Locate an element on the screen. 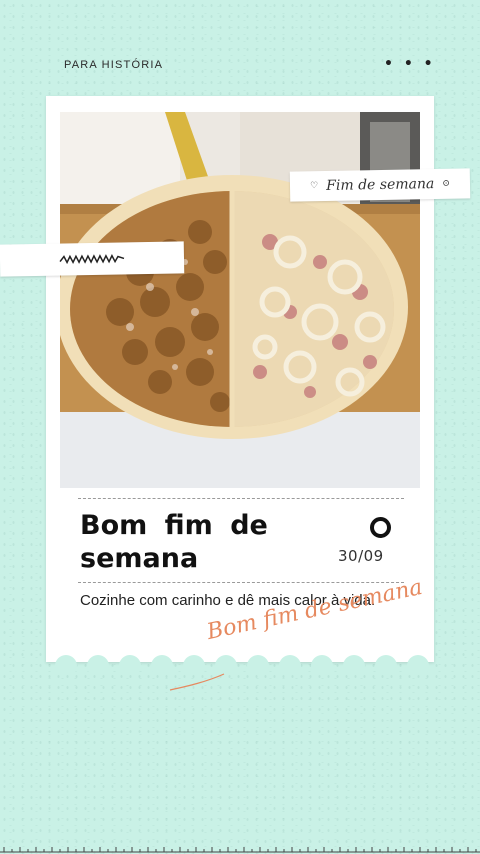 The image size is (480, 854). tape-right-text: Fim de semana is located at coordinates (380, 185).